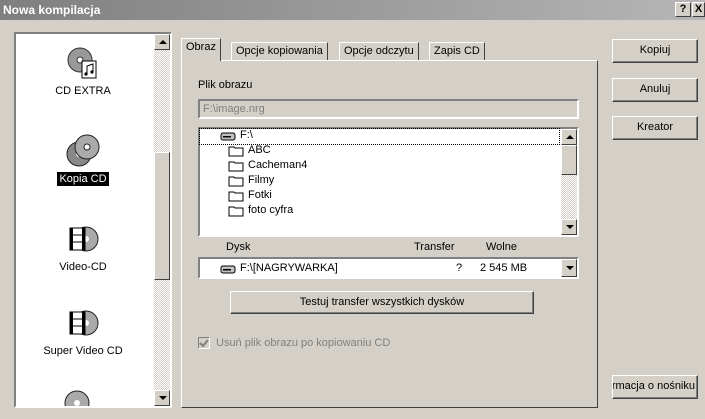 This screenshot has width=705, height=419. I want to click on sidebar-item-partial, so click(77, 396).